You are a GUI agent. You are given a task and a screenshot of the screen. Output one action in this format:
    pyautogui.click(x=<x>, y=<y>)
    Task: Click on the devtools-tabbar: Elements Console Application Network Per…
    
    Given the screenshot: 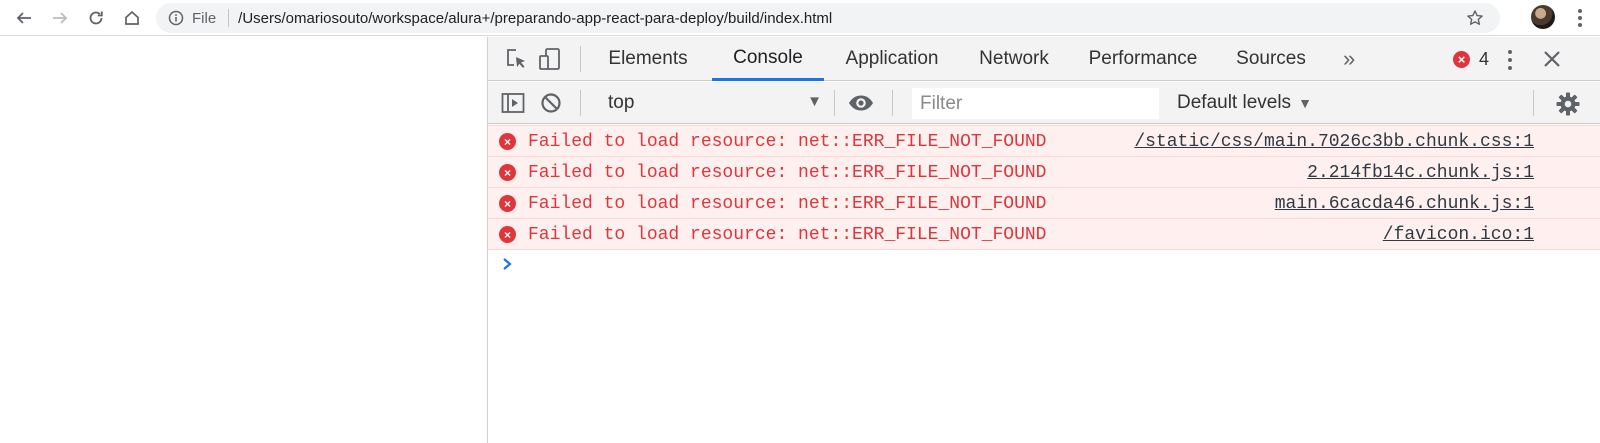 What is the action you would take?
    pyautogui.click(x=1044, y=59)
    